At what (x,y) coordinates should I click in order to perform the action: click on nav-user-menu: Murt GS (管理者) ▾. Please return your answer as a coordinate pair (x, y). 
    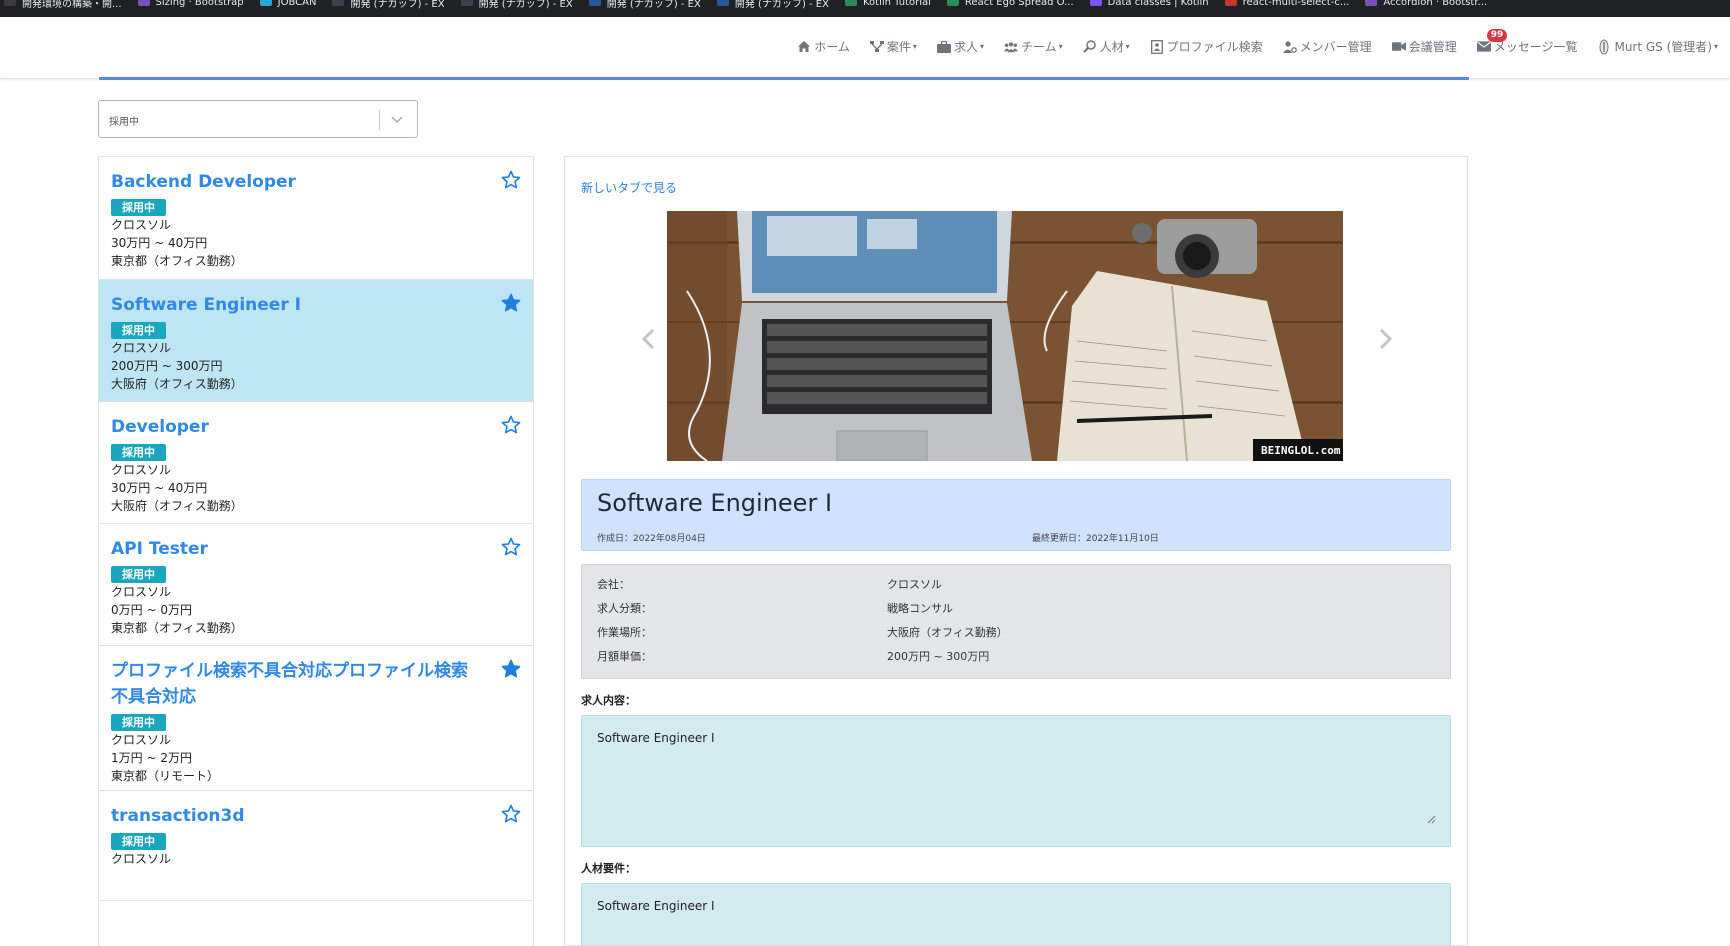
    Looking at the image, I should click on (1657, 46).